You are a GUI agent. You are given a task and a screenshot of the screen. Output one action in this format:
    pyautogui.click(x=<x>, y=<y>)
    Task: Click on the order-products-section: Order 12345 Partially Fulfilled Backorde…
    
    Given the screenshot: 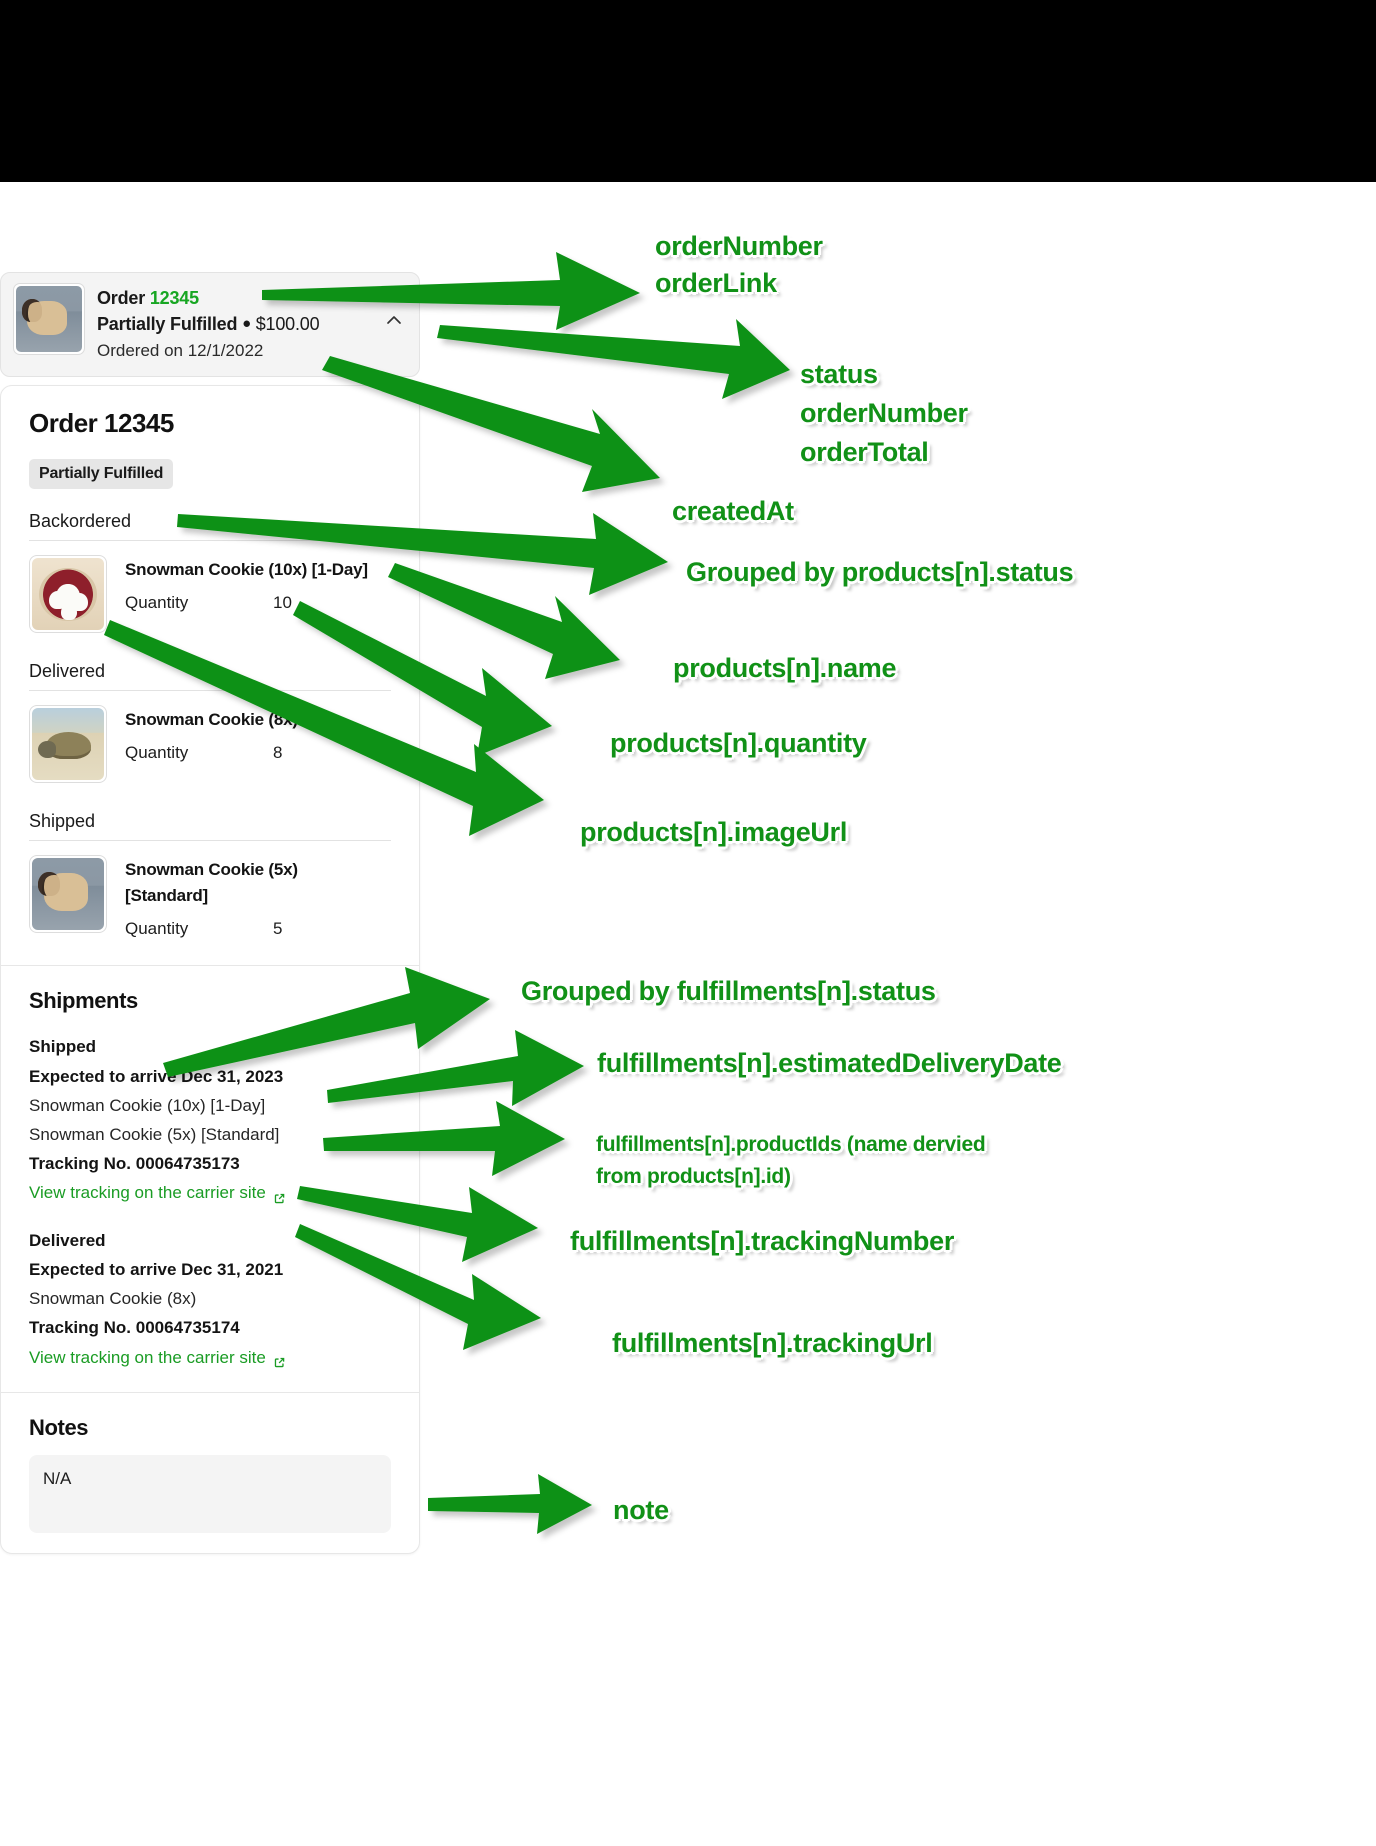 What is the action you would take?
    pyautogui.click(x=210, y=676)
    